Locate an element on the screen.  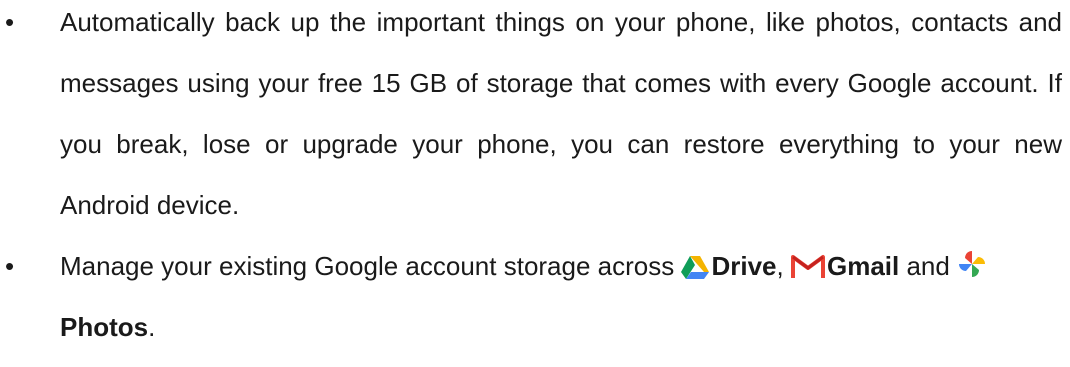
google-photos-icon is located at coordinates (972, 264).